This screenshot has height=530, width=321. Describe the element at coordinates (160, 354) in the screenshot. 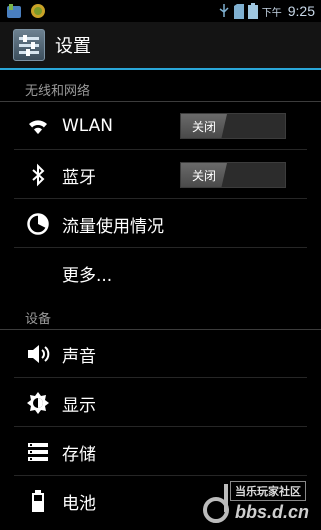

I see `settings-item-sound: 声音` at that location.